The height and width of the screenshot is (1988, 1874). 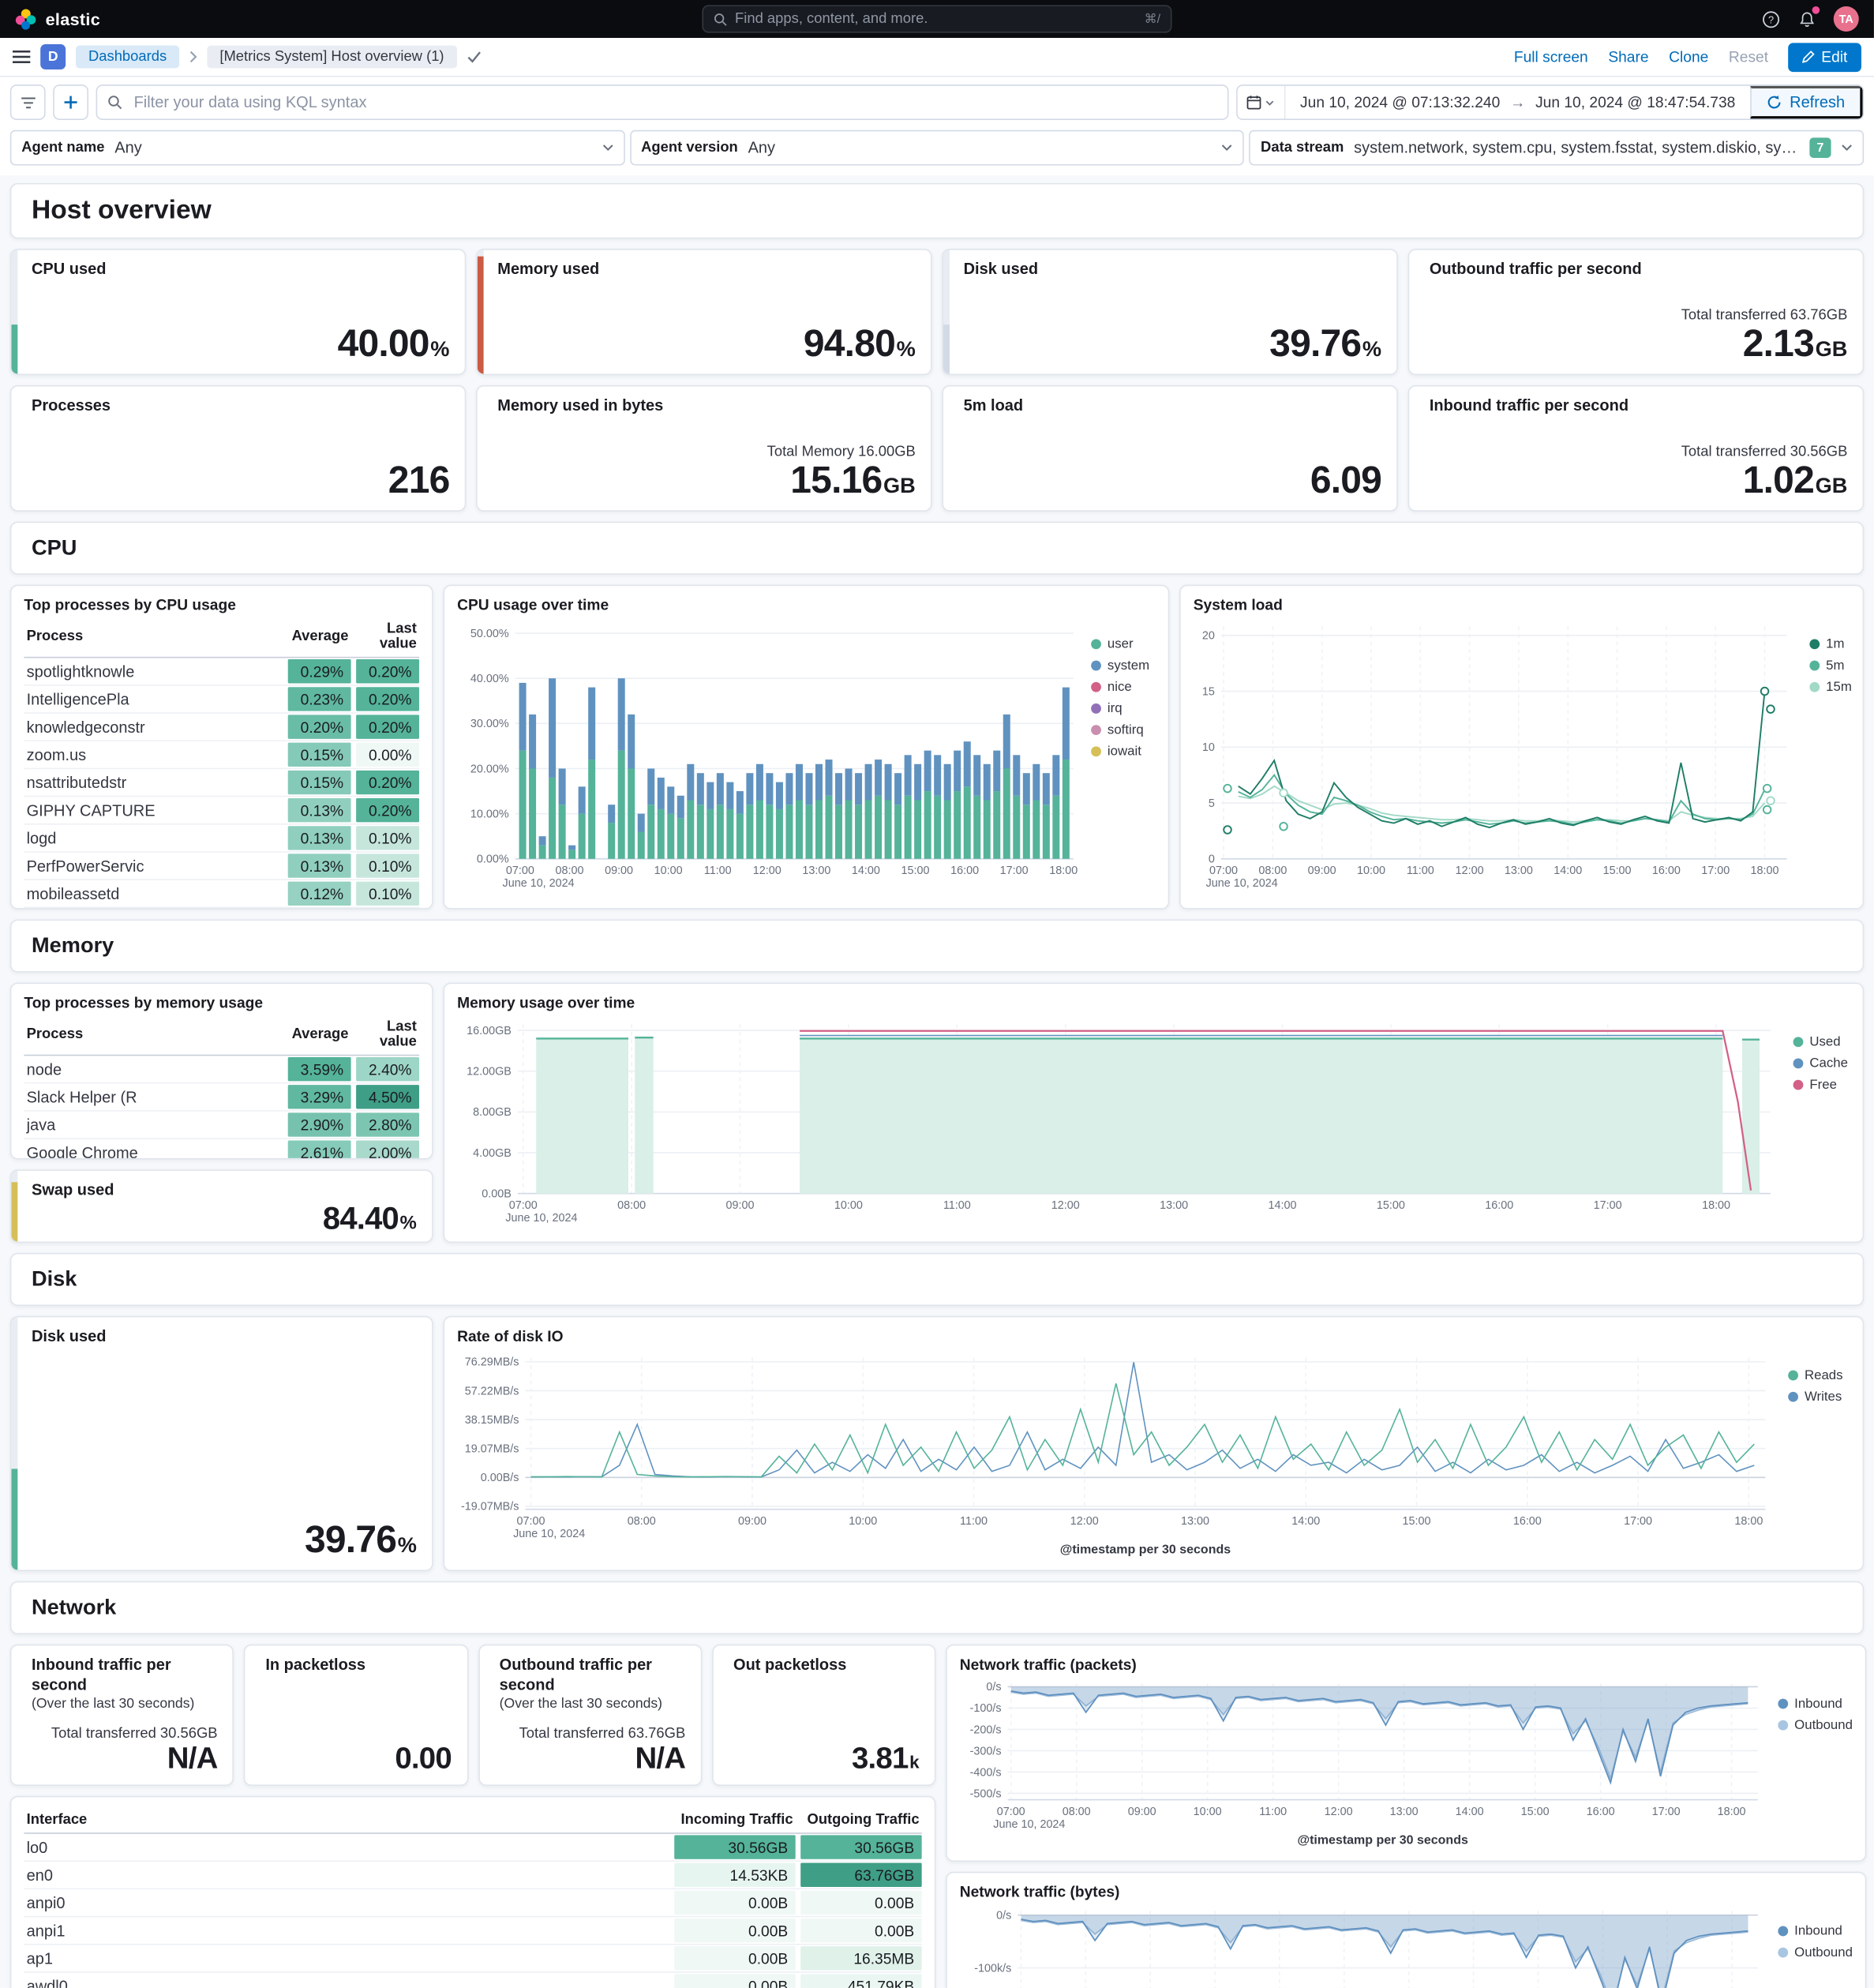 I want to click on metric-total: Total transferred 30.56GB, so click(x=134, y=1734).